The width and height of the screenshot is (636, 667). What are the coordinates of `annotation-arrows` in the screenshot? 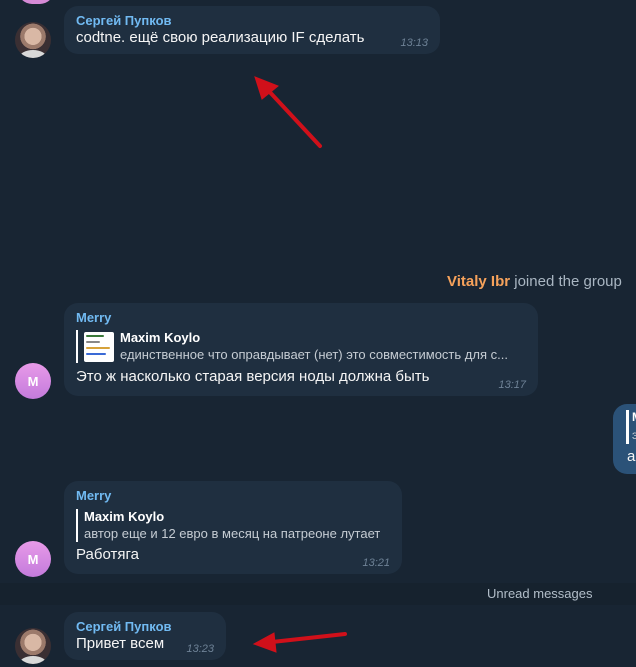 It's located at (299, 364).